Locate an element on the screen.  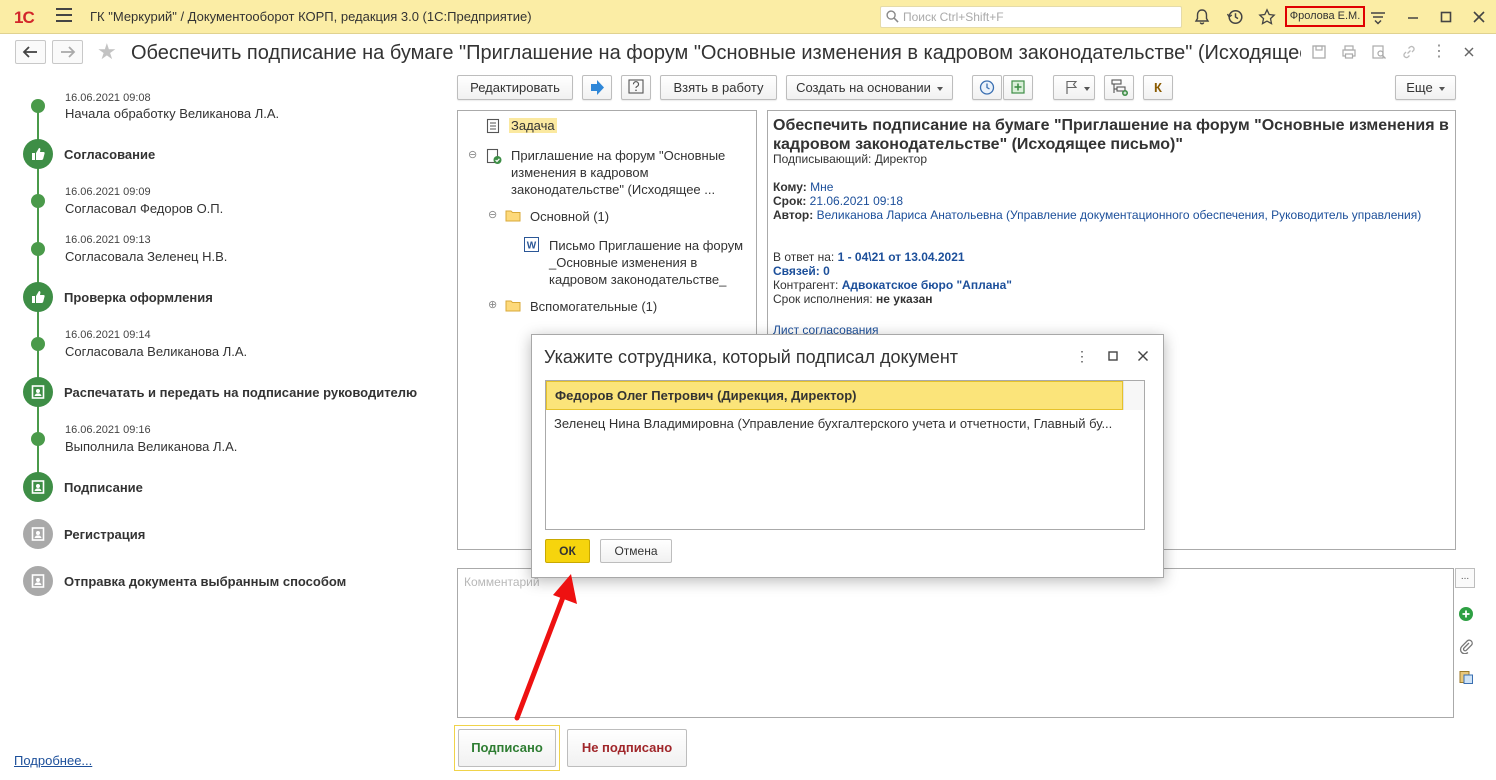
preview-icon is located at coordinates (1379, 52).